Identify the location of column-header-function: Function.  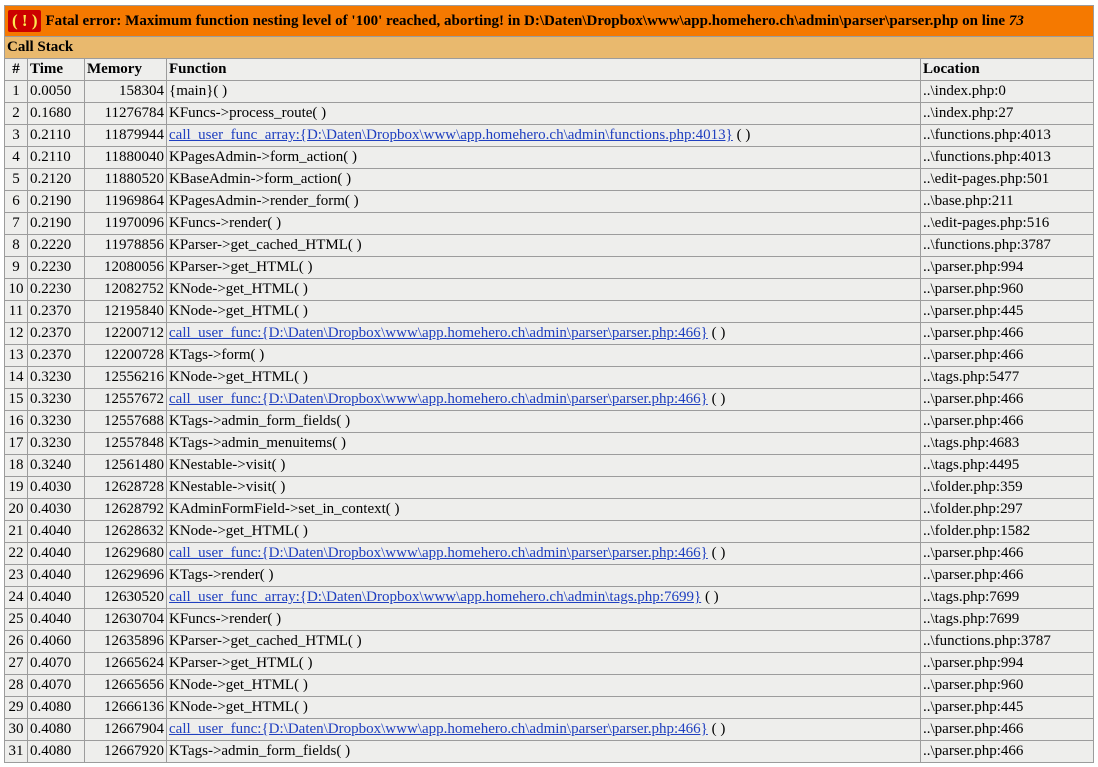
(543, 69).